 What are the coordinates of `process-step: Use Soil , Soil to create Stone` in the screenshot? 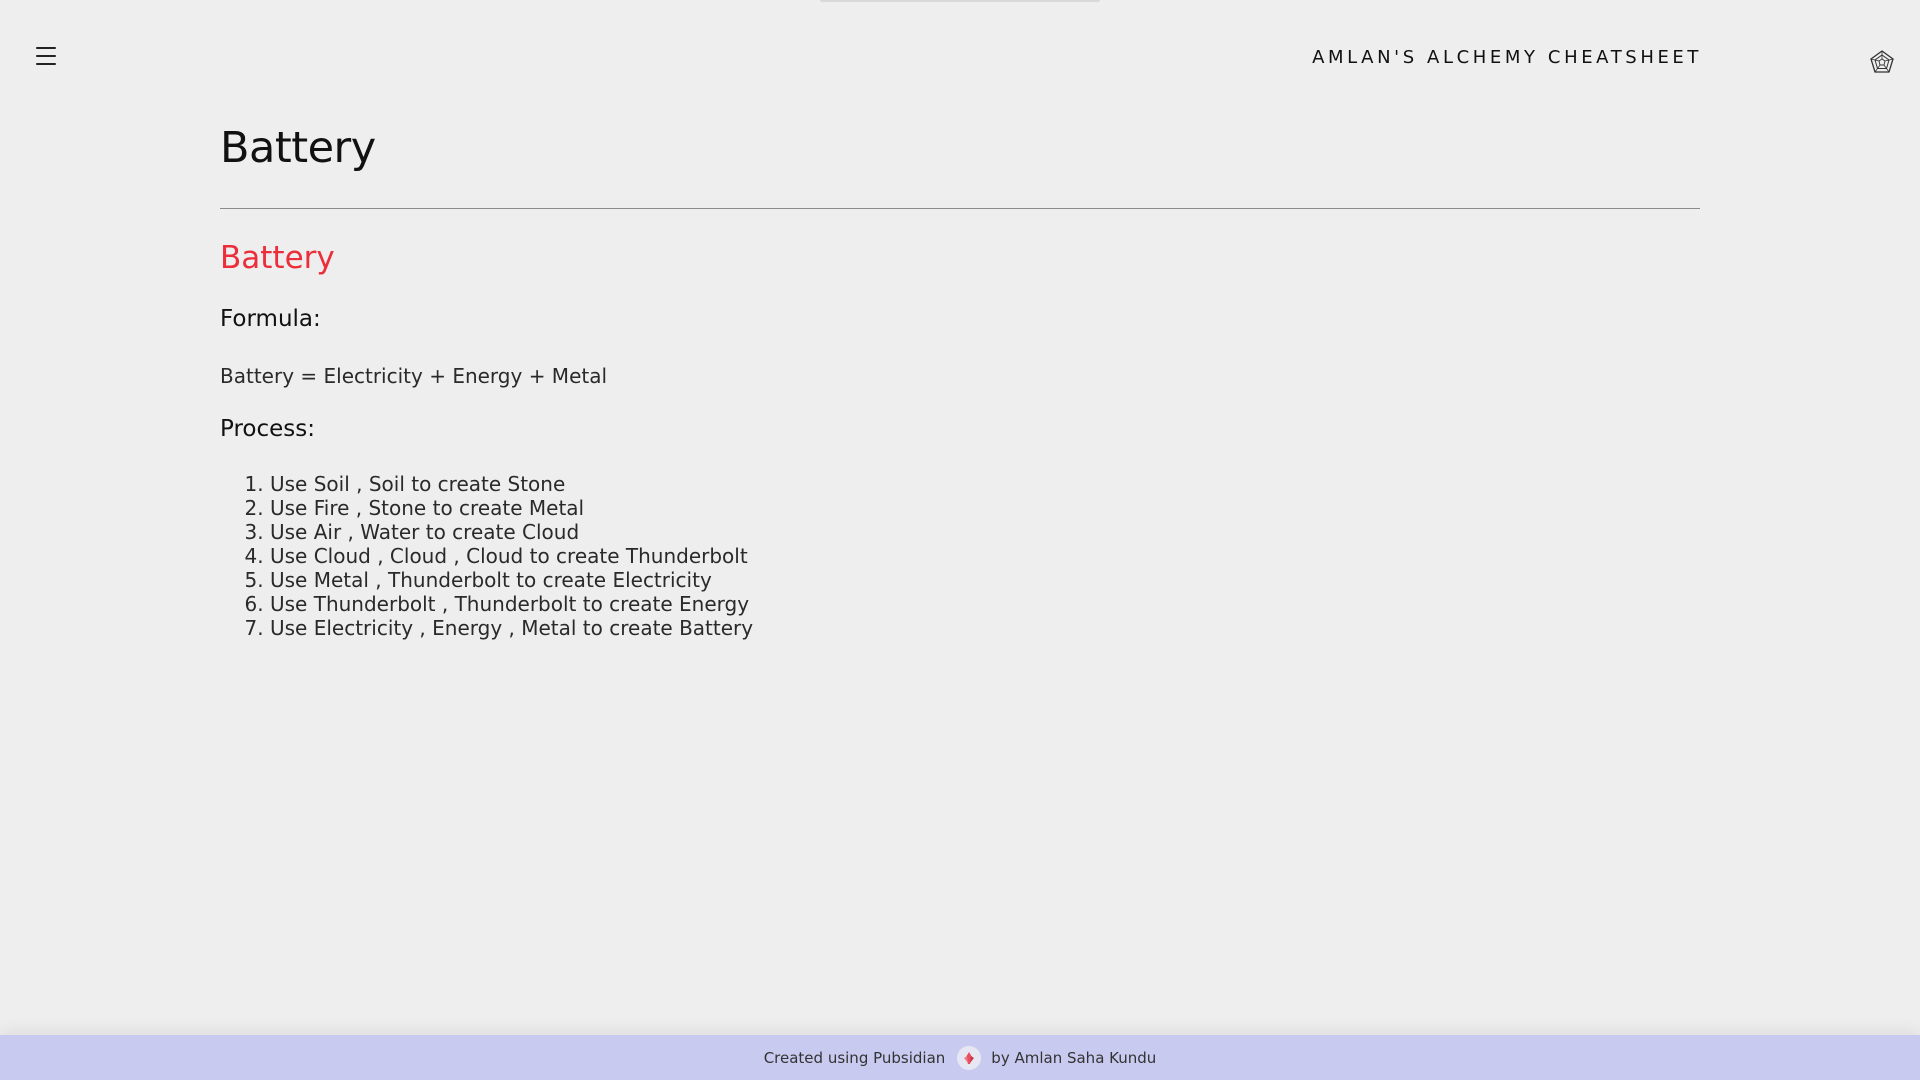 It's located at (985, 484).